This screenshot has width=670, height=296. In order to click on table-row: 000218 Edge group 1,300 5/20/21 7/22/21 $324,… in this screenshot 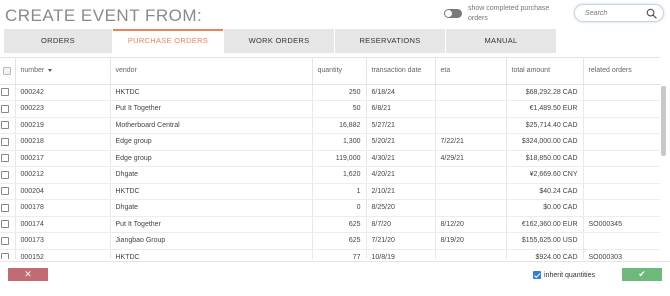, I will do `click(330, 142)`.